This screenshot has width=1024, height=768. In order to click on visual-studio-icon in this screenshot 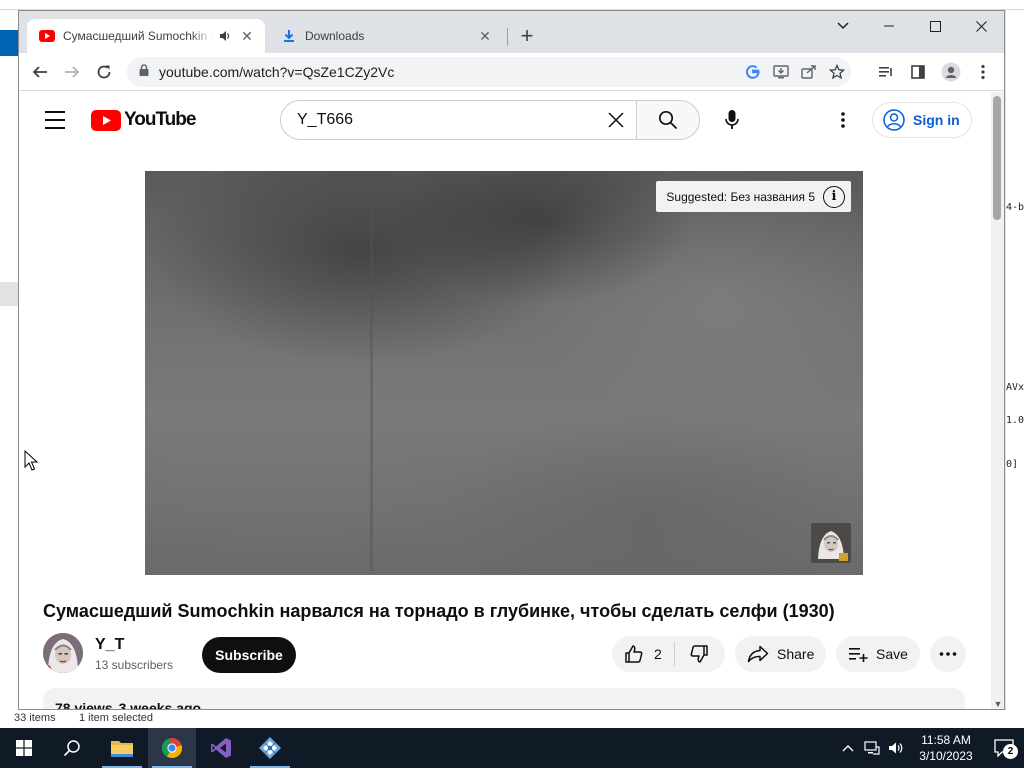, I will do `click(221, 748)`.